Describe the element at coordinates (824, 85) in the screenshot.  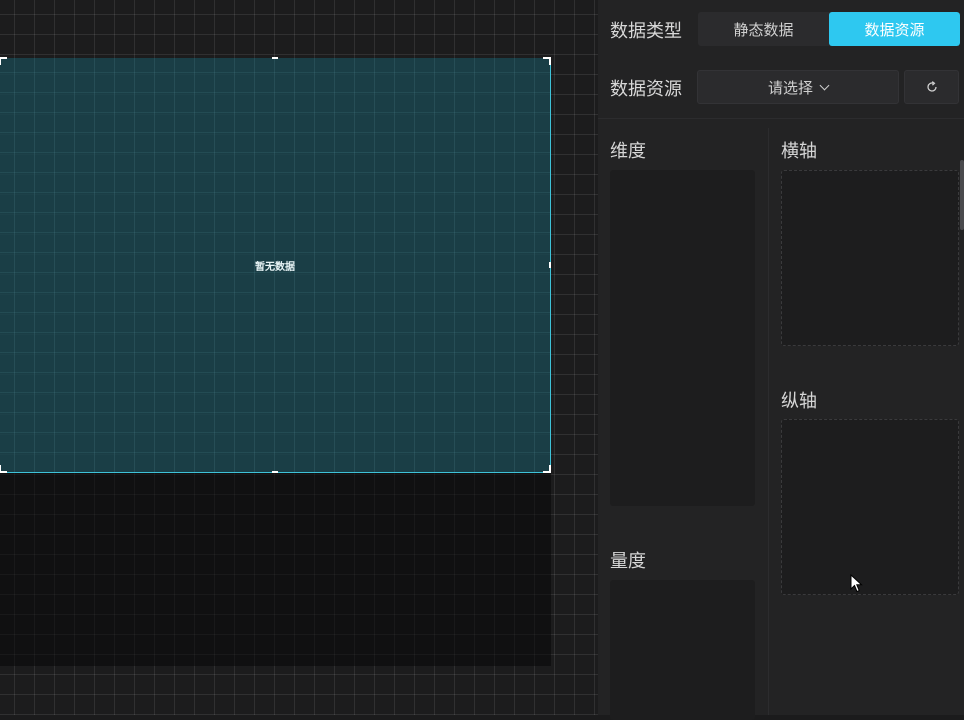
I see `chevron-down-icon` at that location.